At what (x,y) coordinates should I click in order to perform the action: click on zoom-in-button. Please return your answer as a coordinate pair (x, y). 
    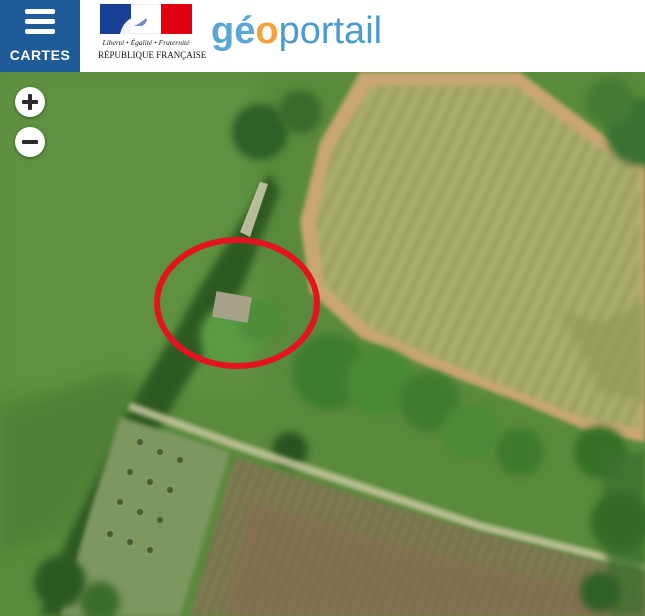
    Looking at the image, I should click on (30, 102).